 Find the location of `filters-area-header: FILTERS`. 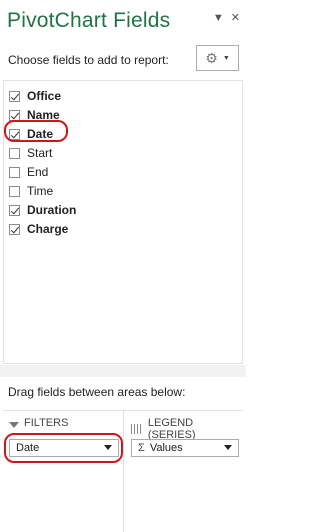

filters-area-header: FILTERS is located at coordinates (38, 423).